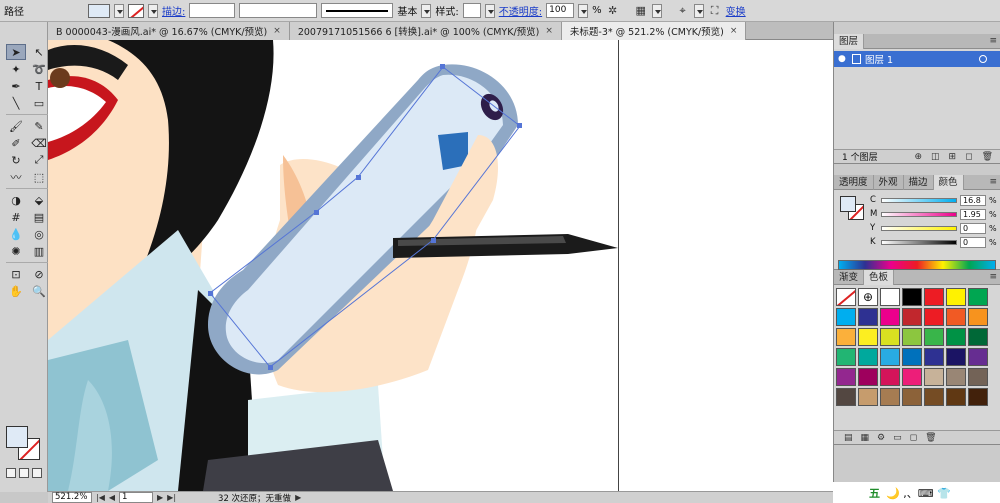 The width and height of the screenshot is (1000, 503). What do you see at coordinates (39, 126) in the screenshot?
I see `pencil-icon: ✎` at bounding box center [39, 126].